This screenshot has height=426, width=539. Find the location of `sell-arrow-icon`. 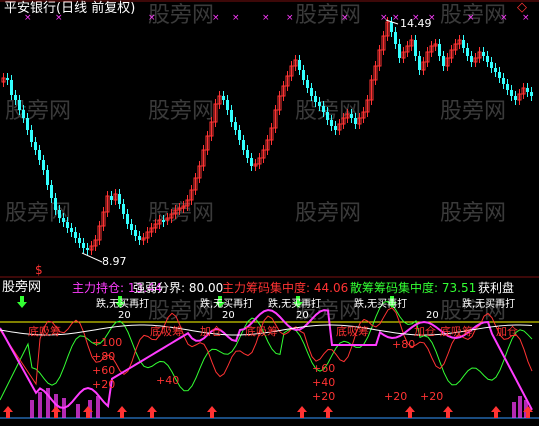

sell-arrow-icon is located at coordinates (22, 302).